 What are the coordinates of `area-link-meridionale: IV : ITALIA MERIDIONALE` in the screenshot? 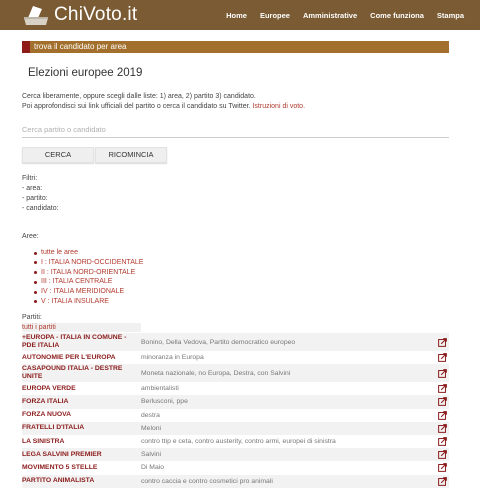 It's located at (82, 291).